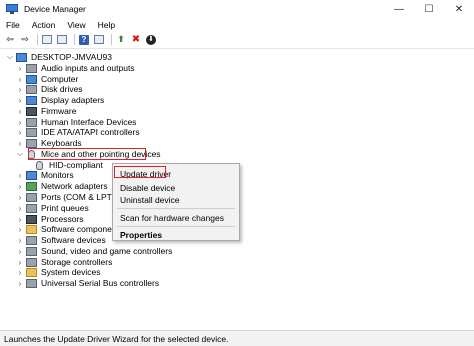  Describe the element at coordinates (73, 100) in the screenshot. I see `tree-item-label: Display adapters` at that location.